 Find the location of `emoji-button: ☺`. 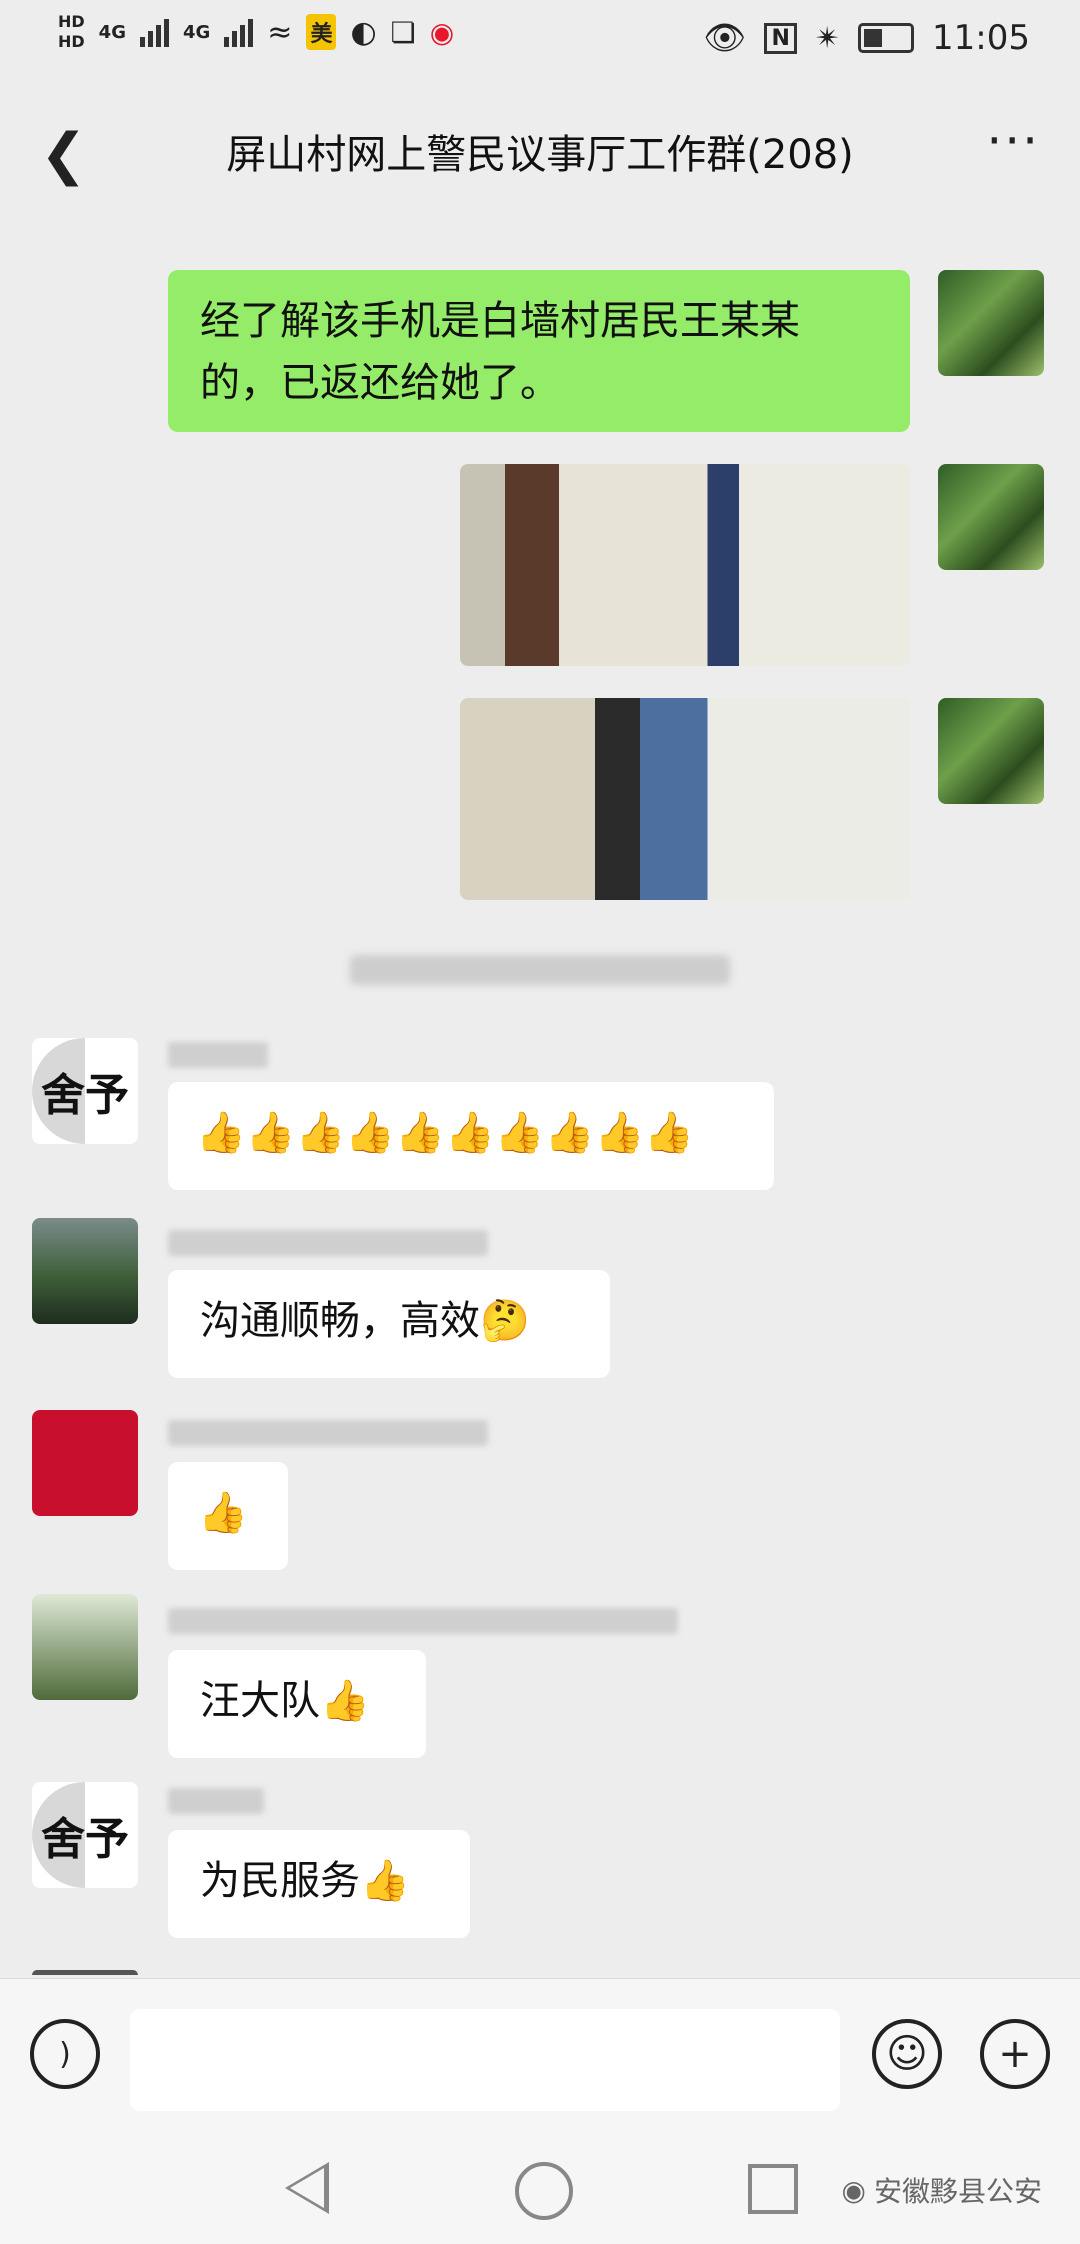

emoji-button: ☺ is located at coordinates (907, 2054).